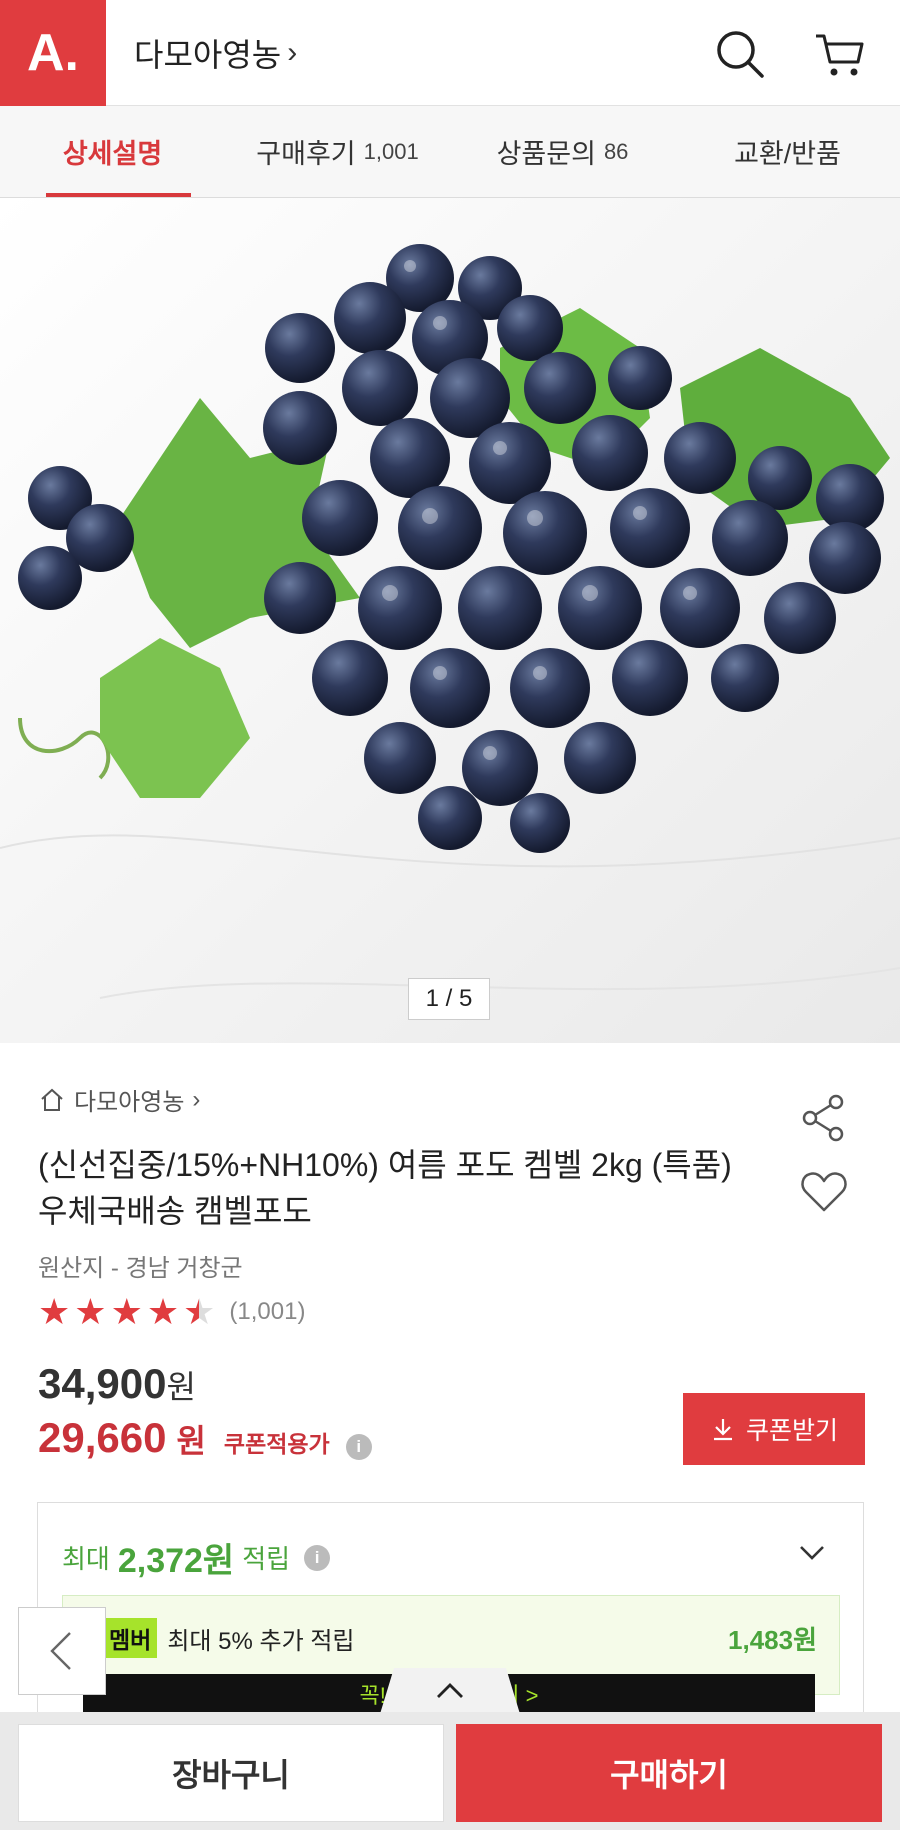  Describe the element at coordinates (130, 1638) in the screenshot. I see `member-badge: 멤버` at that location.